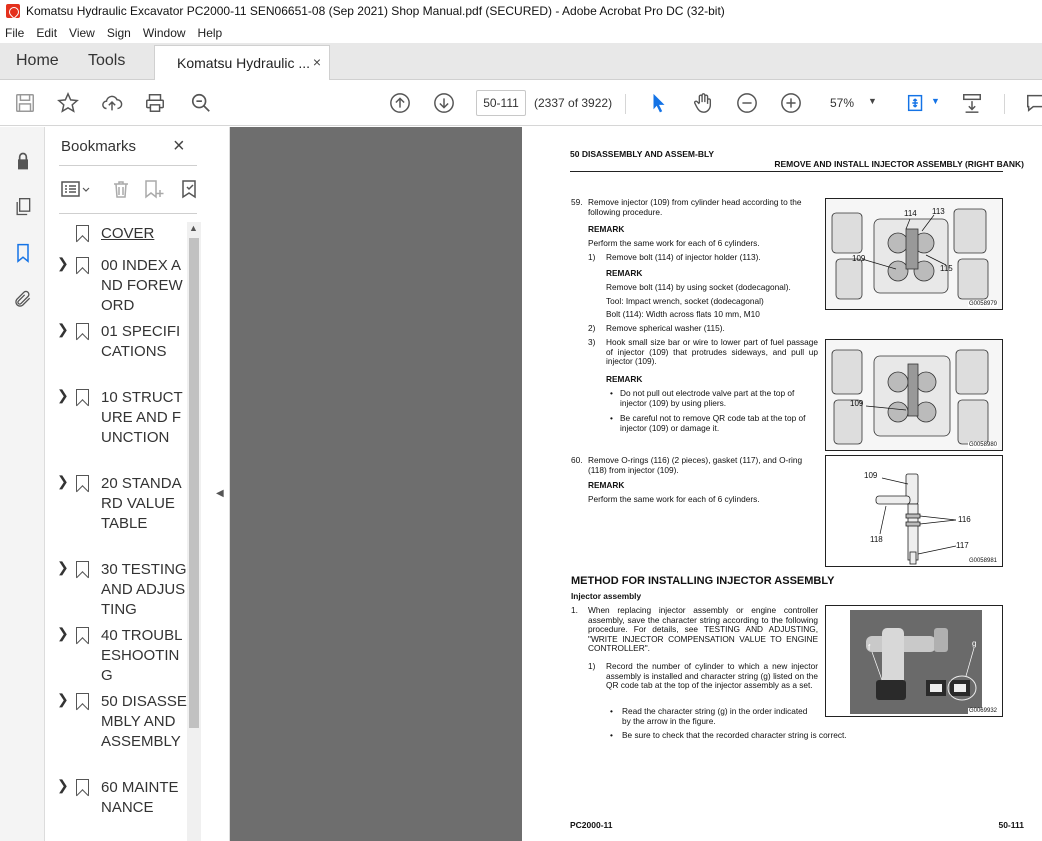 The width and height of the screenshot is (1042, 841). Describe the element at coordinates (23, 207) in the screenshot. I see `page-thumbnails-icon` at that location.